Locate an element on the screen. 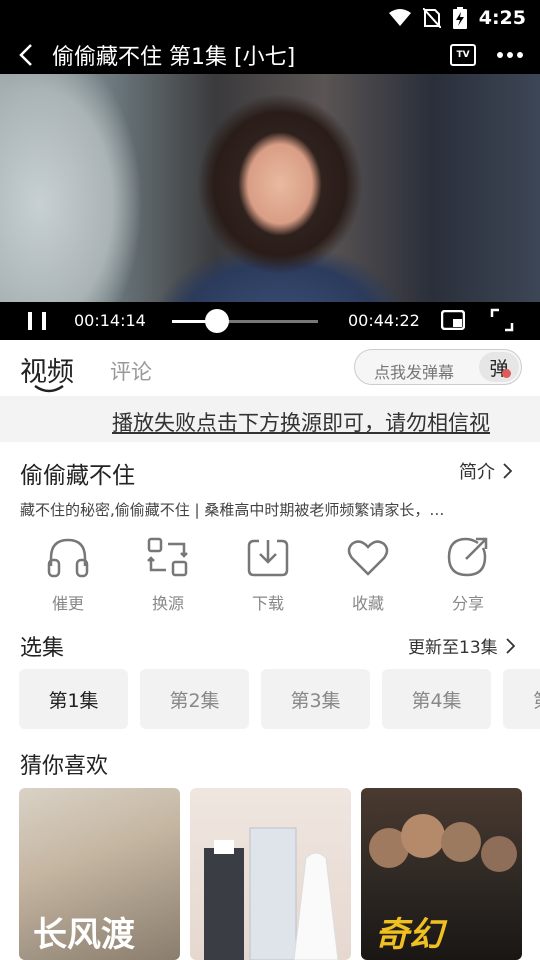 This screenshot has height=960, width=540. recommend-title: 猜你喜欢 is located at coordinates (64, 766).